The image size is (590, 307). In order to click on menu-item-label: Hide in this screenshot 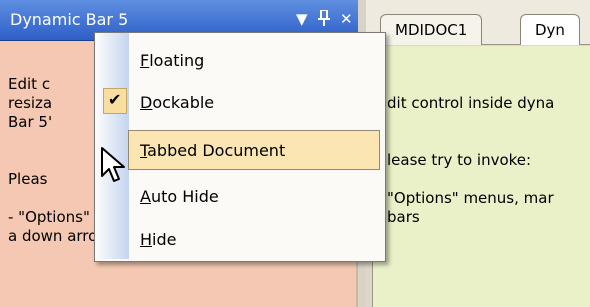, I will do `click(158, 239)`.